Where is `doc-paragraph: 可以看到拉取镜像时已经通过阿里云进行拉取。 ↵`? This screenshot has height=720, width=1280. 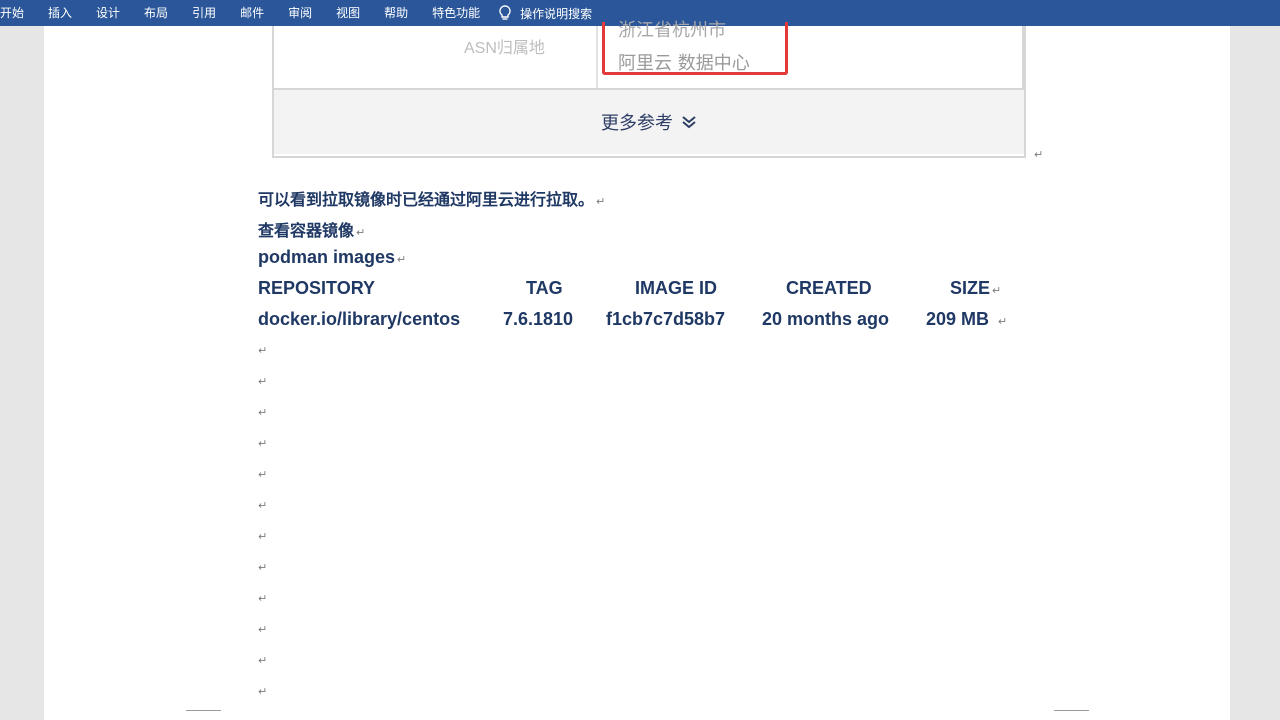 doc-paragraph: 可以看到拉取镜像时已经通过阿里云进行拉取。 ↵ is located at coordinates (431, 198).